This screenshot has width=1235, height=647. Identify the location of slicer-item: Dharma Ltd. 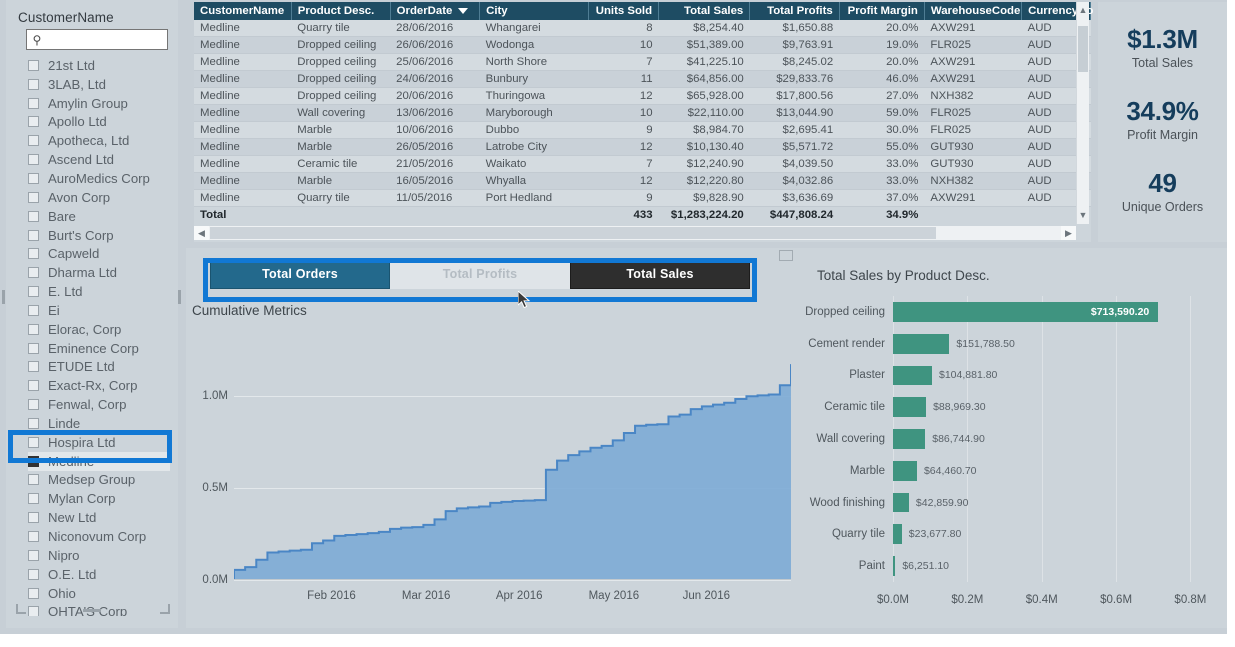
(99, 272).